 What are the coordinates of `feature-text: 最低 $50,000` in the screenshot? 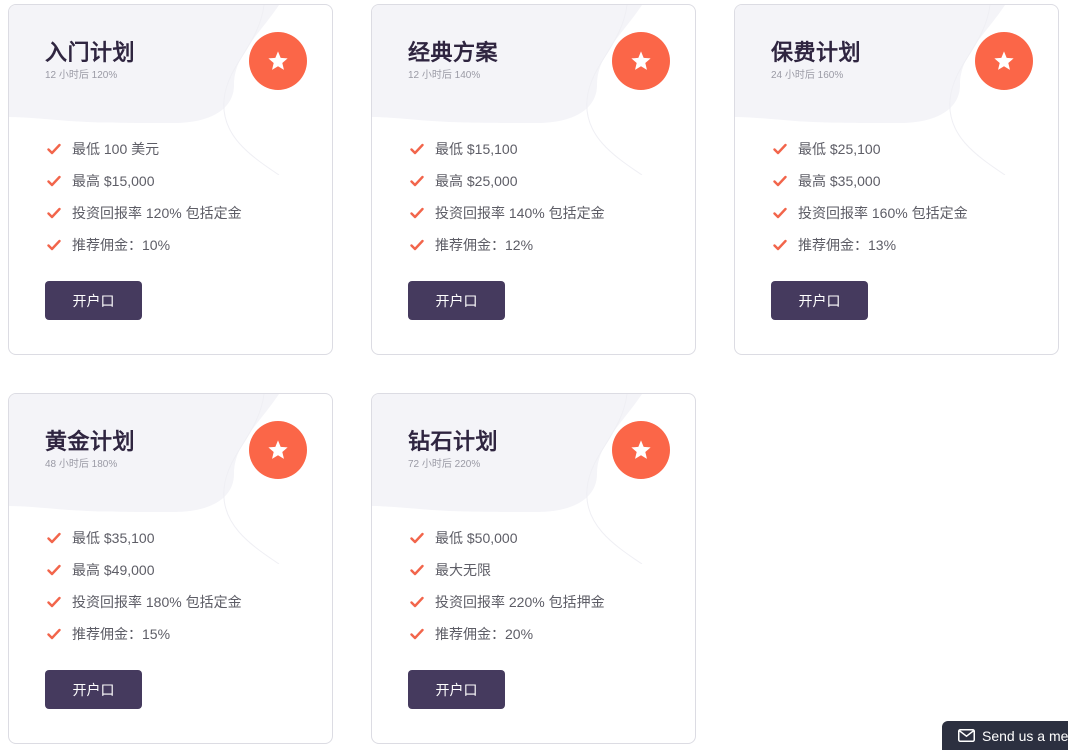 It's located at (476, 538).